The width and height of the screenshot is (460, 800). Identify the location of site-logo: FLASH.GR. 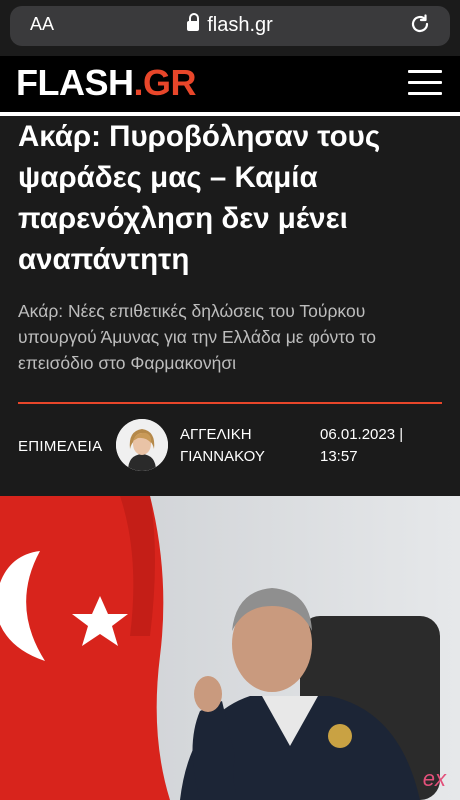
(106, 83).